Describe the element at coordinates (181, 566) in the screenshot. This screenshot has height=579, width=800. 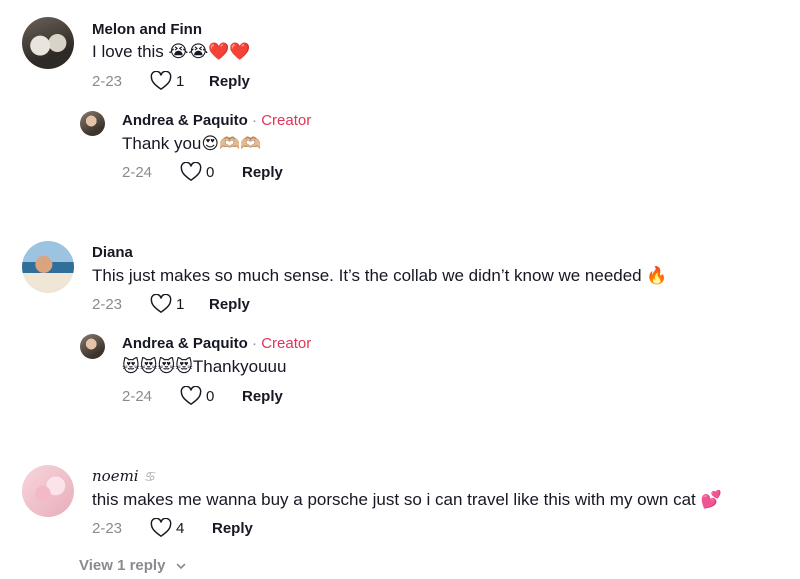
I see `chevron-down-icon` at that location.